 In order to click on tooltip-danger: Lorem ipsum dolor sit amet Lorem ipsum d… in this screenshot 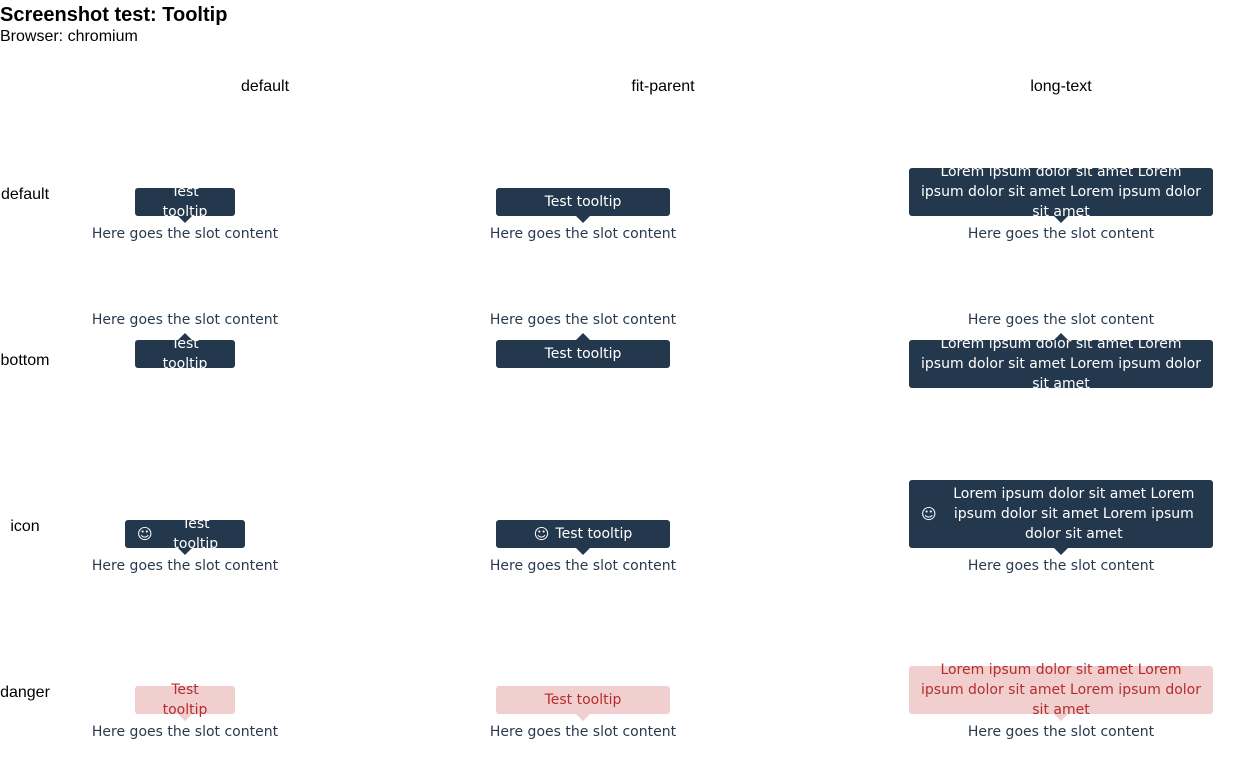, I will do `click(1061, 691)`.